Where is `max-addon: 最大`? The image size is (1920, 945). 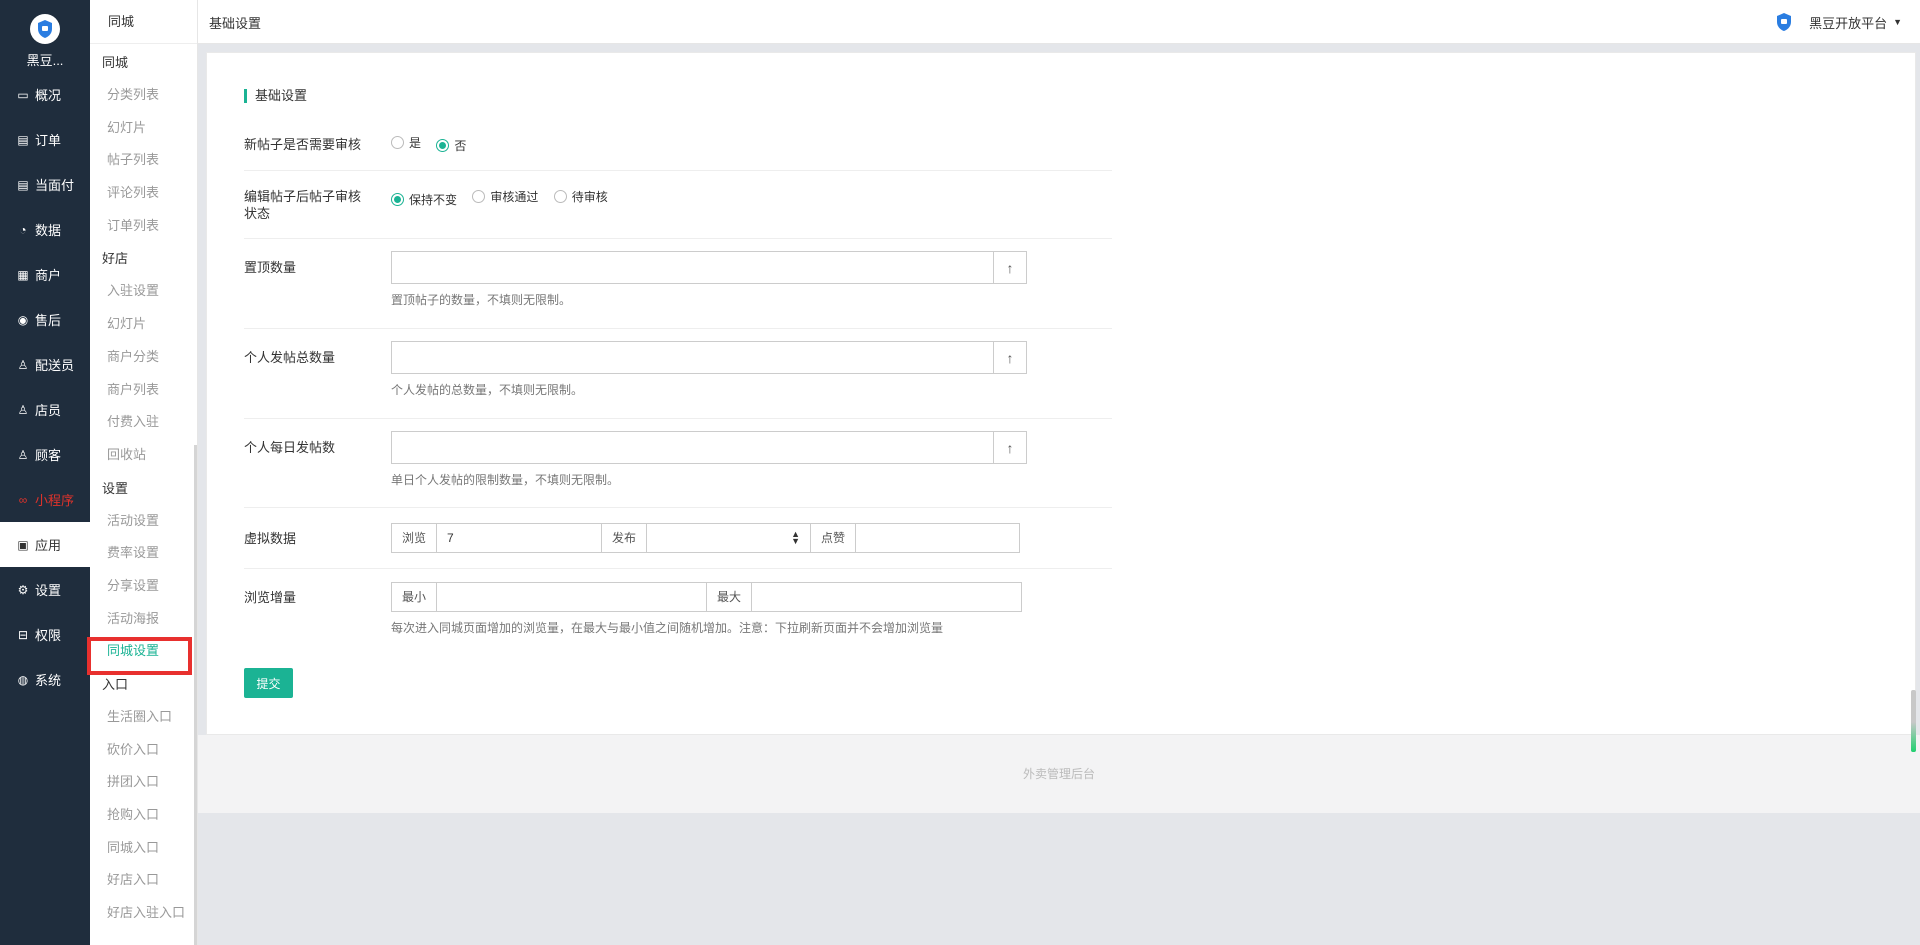 max-addon: 最大 is located at coordinates (730, 597).